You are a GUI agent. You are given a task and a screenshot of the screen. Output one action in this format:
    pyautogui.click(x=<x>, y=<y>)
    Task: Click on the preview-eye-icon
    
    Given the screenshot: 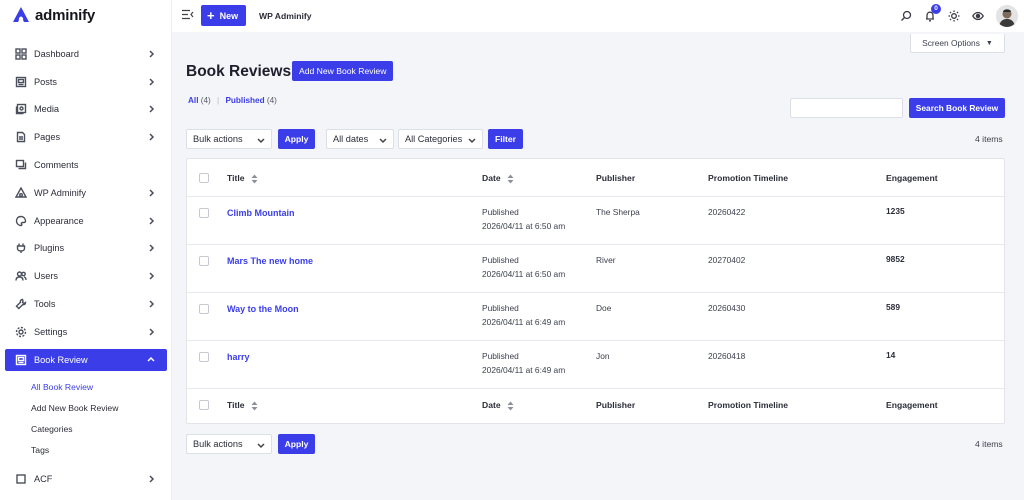 What is the action you would take?
    pyautogui.click(x=978, y=16)
    